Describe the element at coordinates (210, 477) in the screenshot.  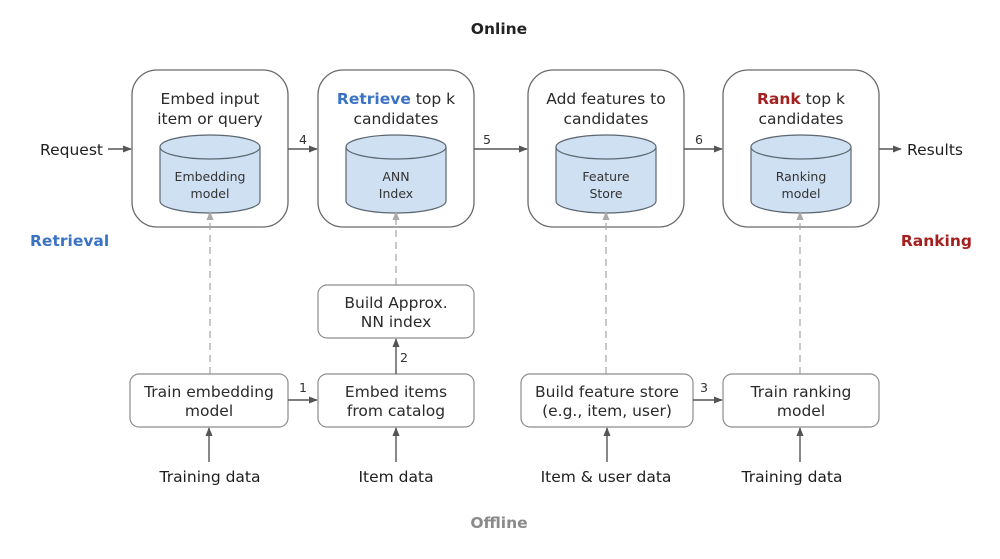
I see `data-source-training-embedding: Training data` at that location.